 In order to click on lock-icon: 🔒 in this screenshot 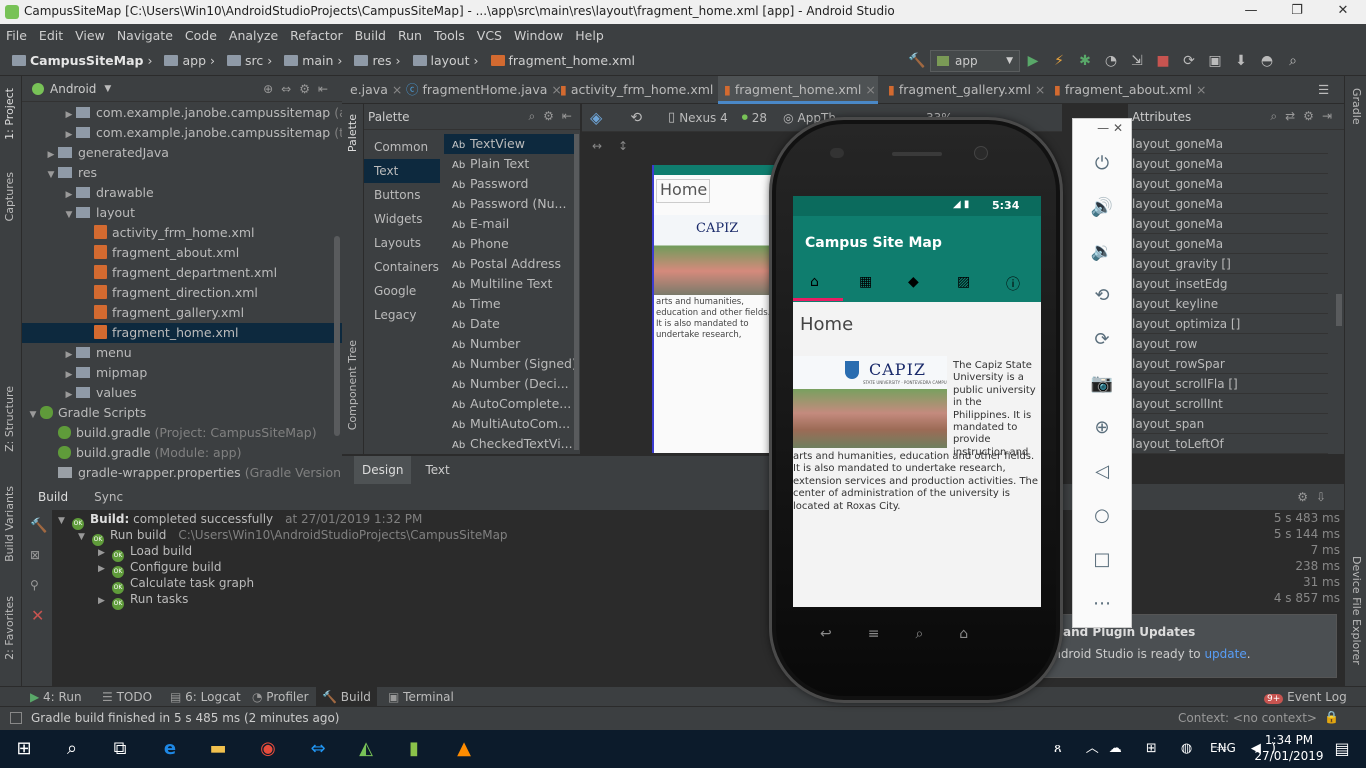, I will do `click(1331, 717)`.